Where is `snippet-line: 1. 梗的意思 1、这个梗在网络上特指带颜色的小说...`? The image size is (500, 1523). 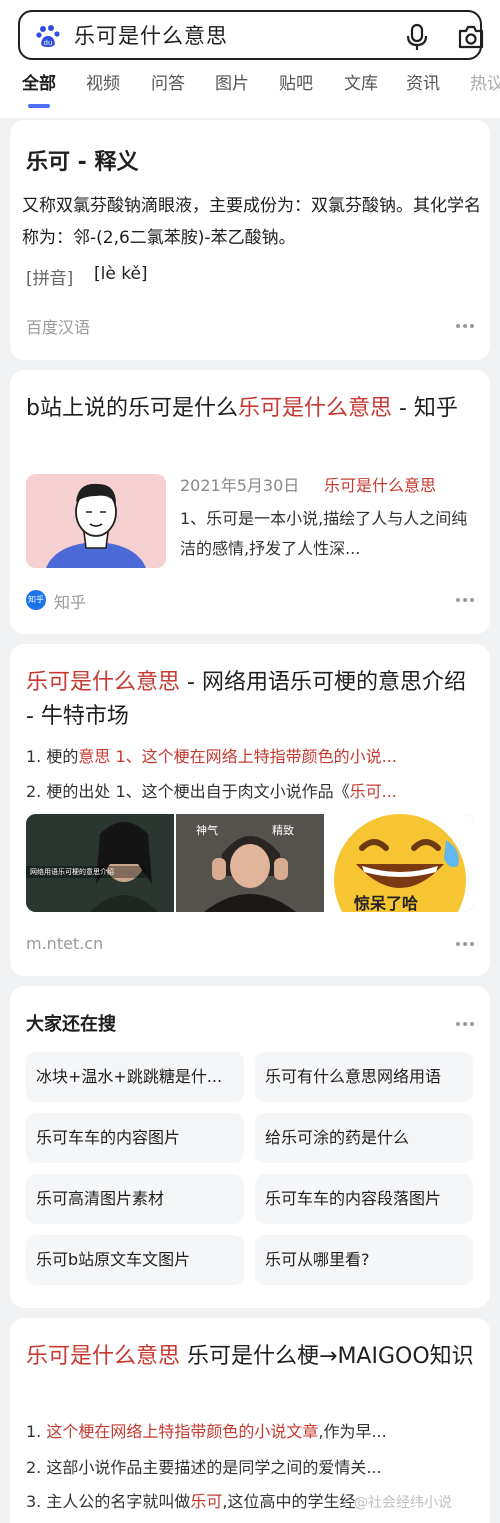
snippet-line: 1. 梗的意思 1、这个梗在网络上特指带颜色的小说... is located at coordinates (251, 757).